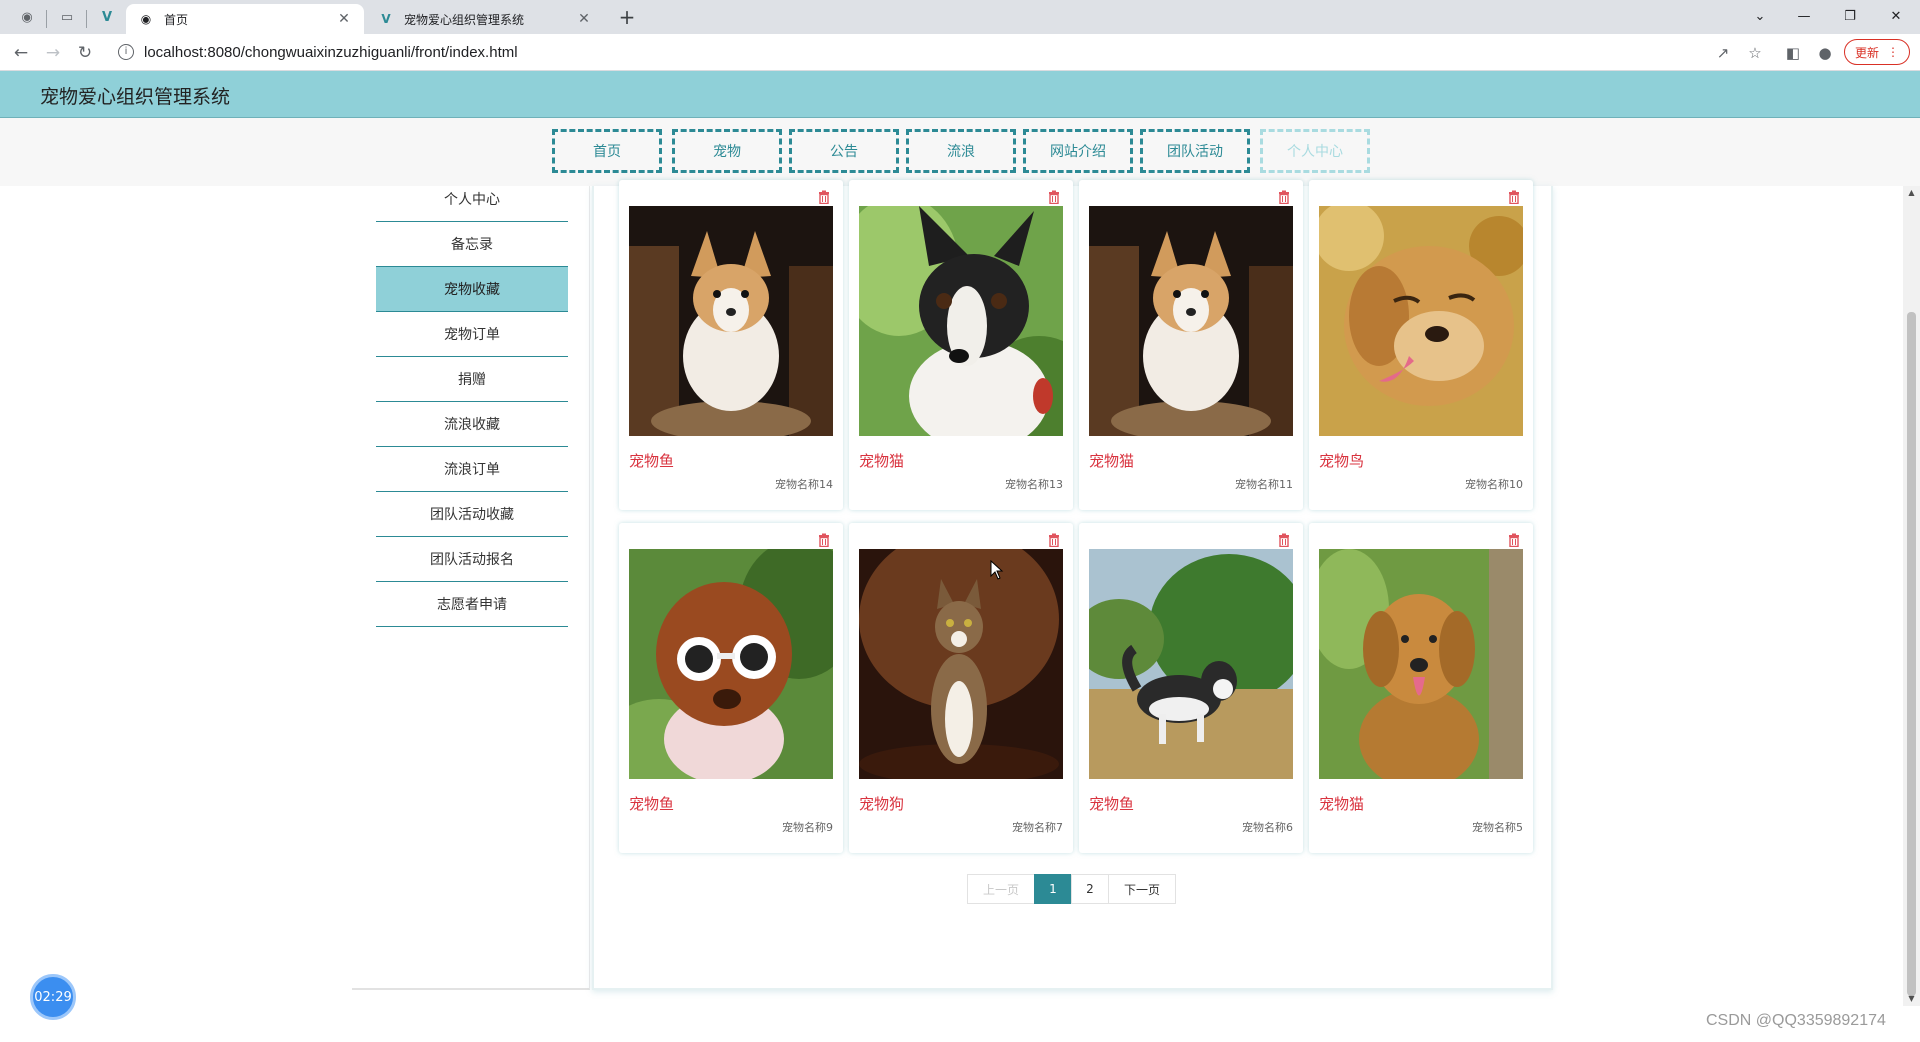  I want to click on site-title: 宠物爱心组织管理系统, so click(135, 97).